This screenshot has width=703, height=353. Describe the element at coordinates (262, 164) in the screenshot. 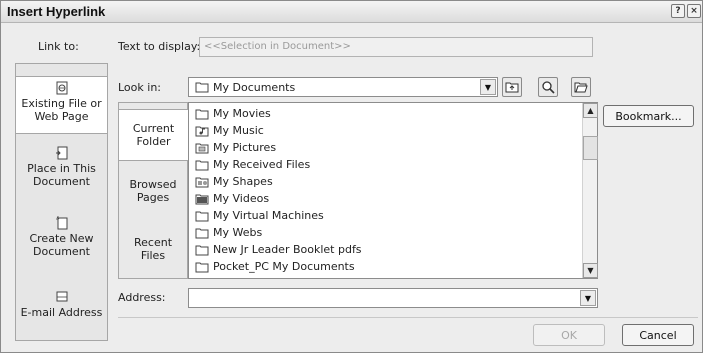

I see `file-name: My Received Files` at that location.